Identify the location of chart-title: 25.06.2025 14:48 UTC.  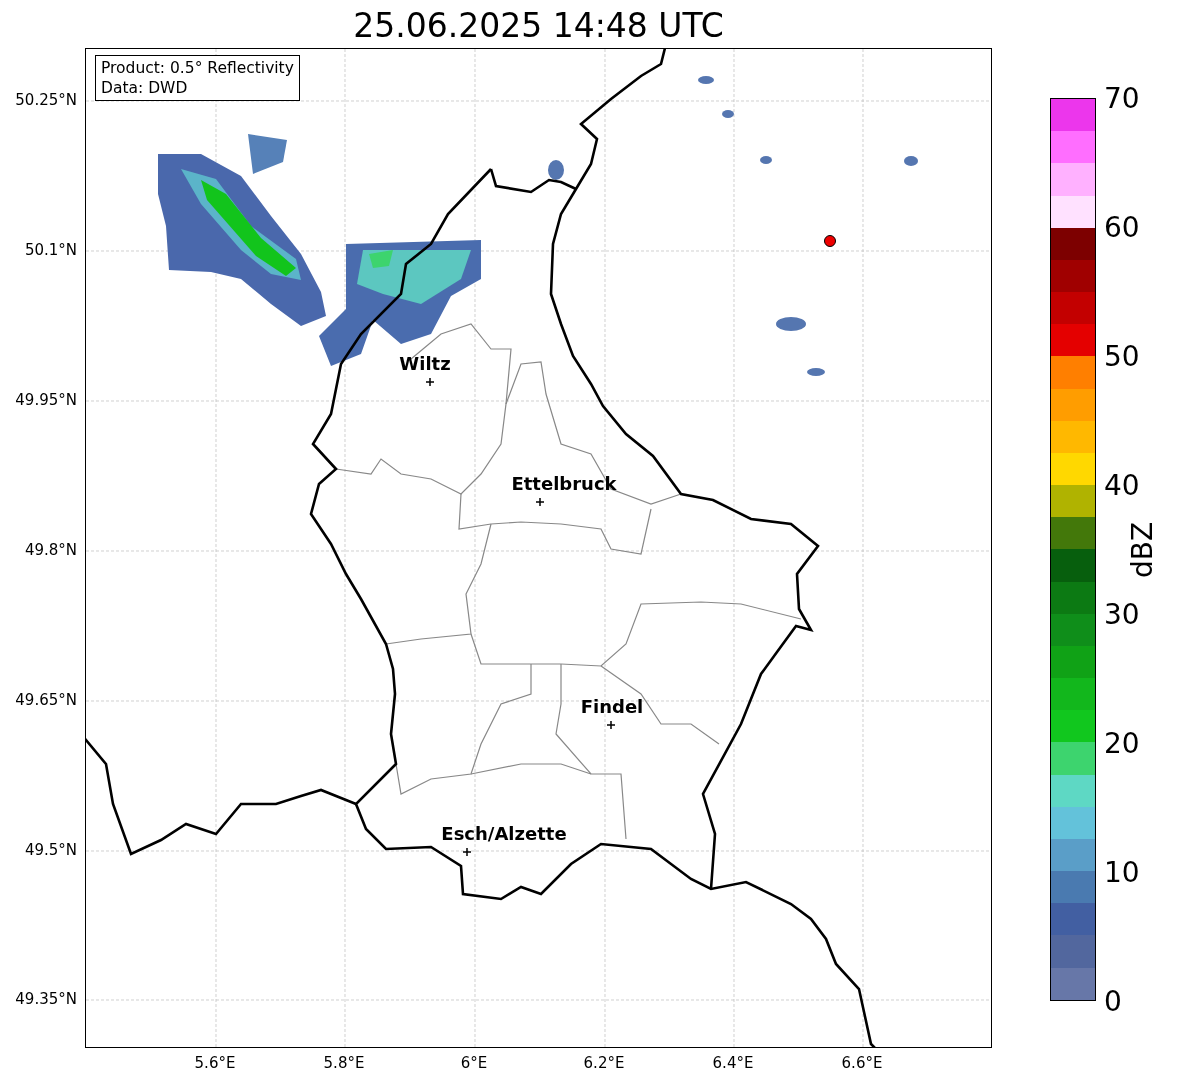
(538, 26).